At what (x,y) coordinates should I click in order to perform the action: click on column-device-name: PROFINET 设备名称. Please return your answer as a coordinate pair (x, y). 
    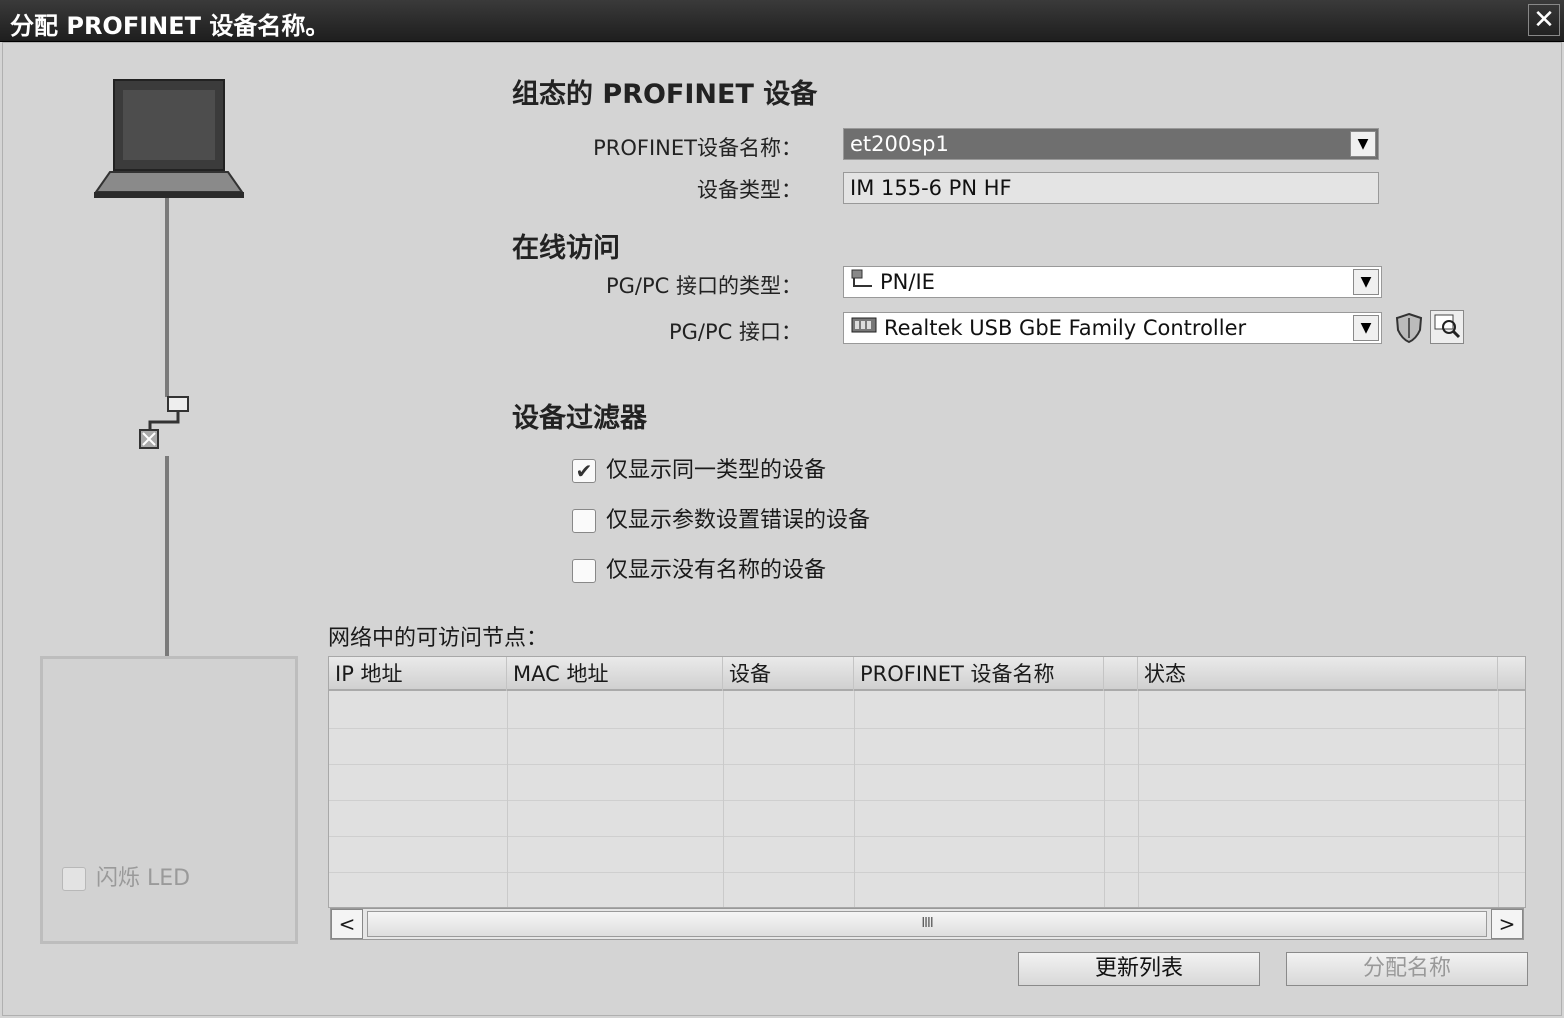
    Looking at the image, I should click on (979, 674).